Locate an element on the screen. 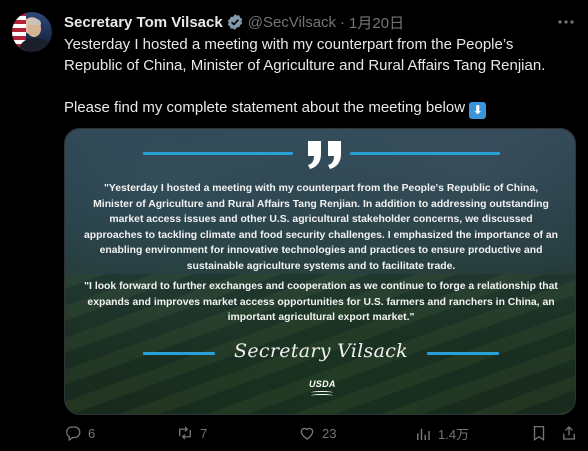  view-count: 1.4万 is located at coordinates (454, 434).